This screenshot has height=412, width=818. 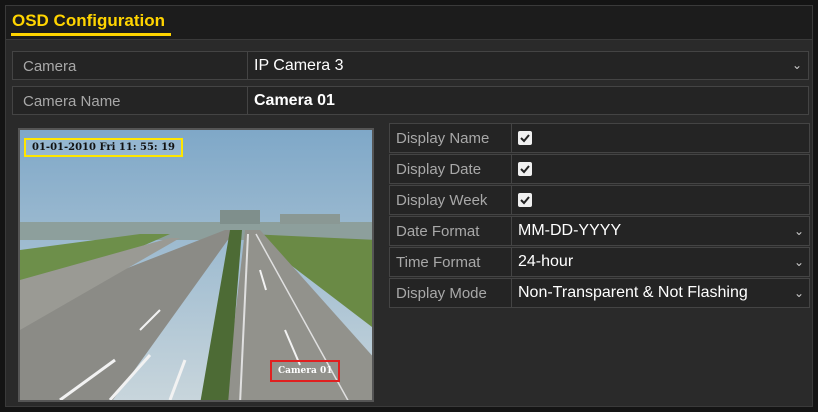 I want to click on display-date-checkbox, so click(x=525, y=169).